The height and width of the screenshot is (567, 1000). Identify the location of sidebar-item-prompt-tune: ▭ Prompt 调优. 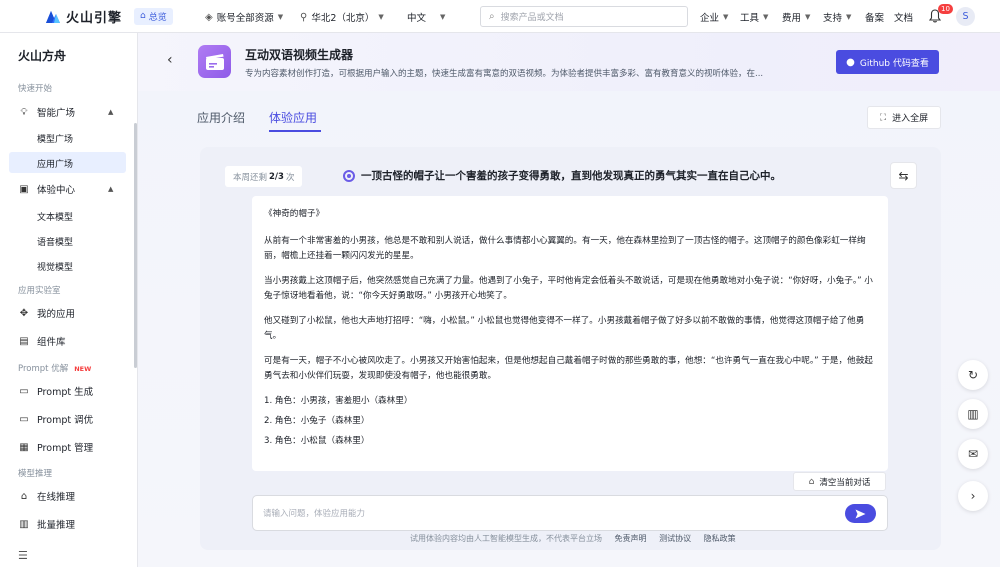
(55, 419).